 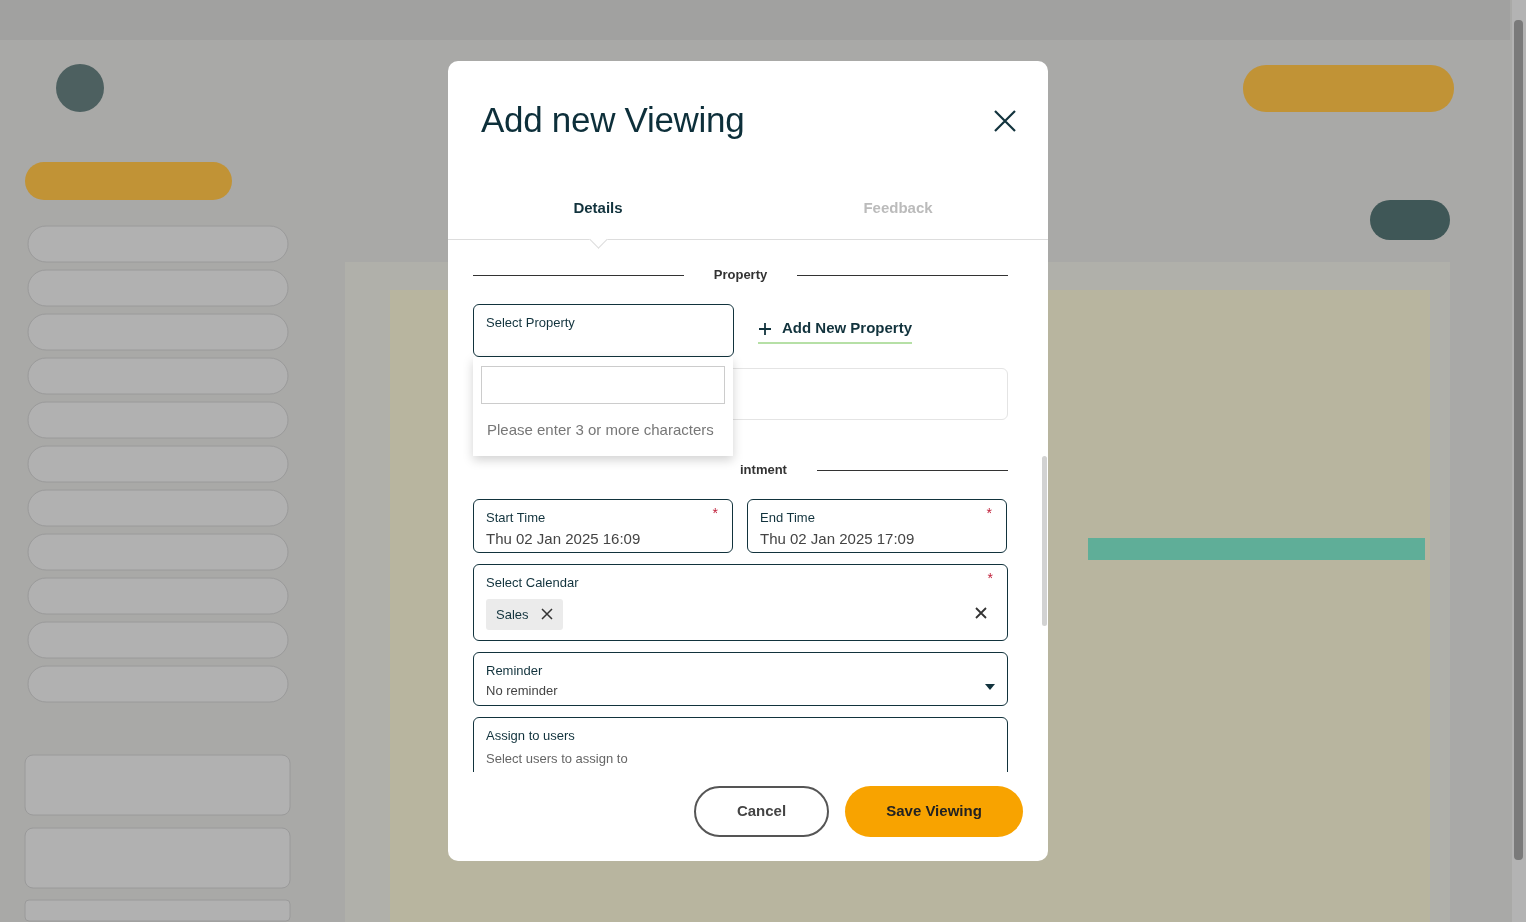 What do you see at coordinates (740, 744) in the screenshot?
I see `users-select: Assign to users Select users to assign to` at bounding box center [740, 744].